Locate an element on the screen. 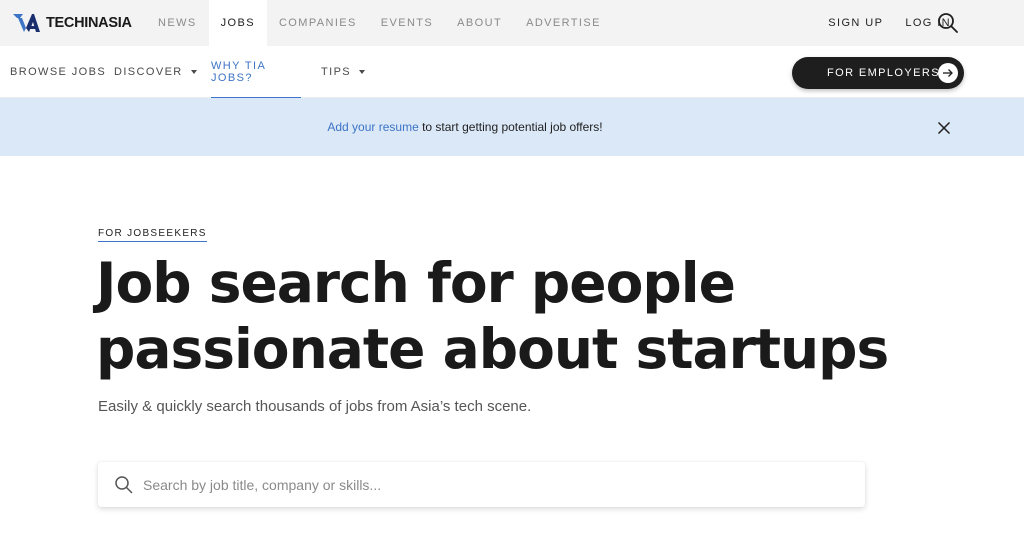 The width and height of the screenshot is (1024, 552). subnav-tips: TIPS is located at coordinates (343, 72).